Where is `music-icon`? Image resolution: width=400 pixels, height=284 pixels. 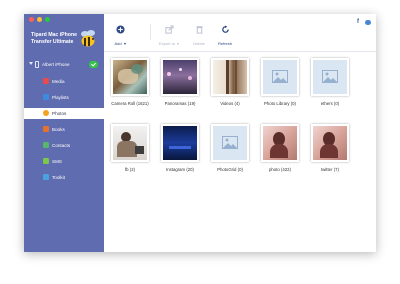 music-icon is located at coordinates (46, 81).